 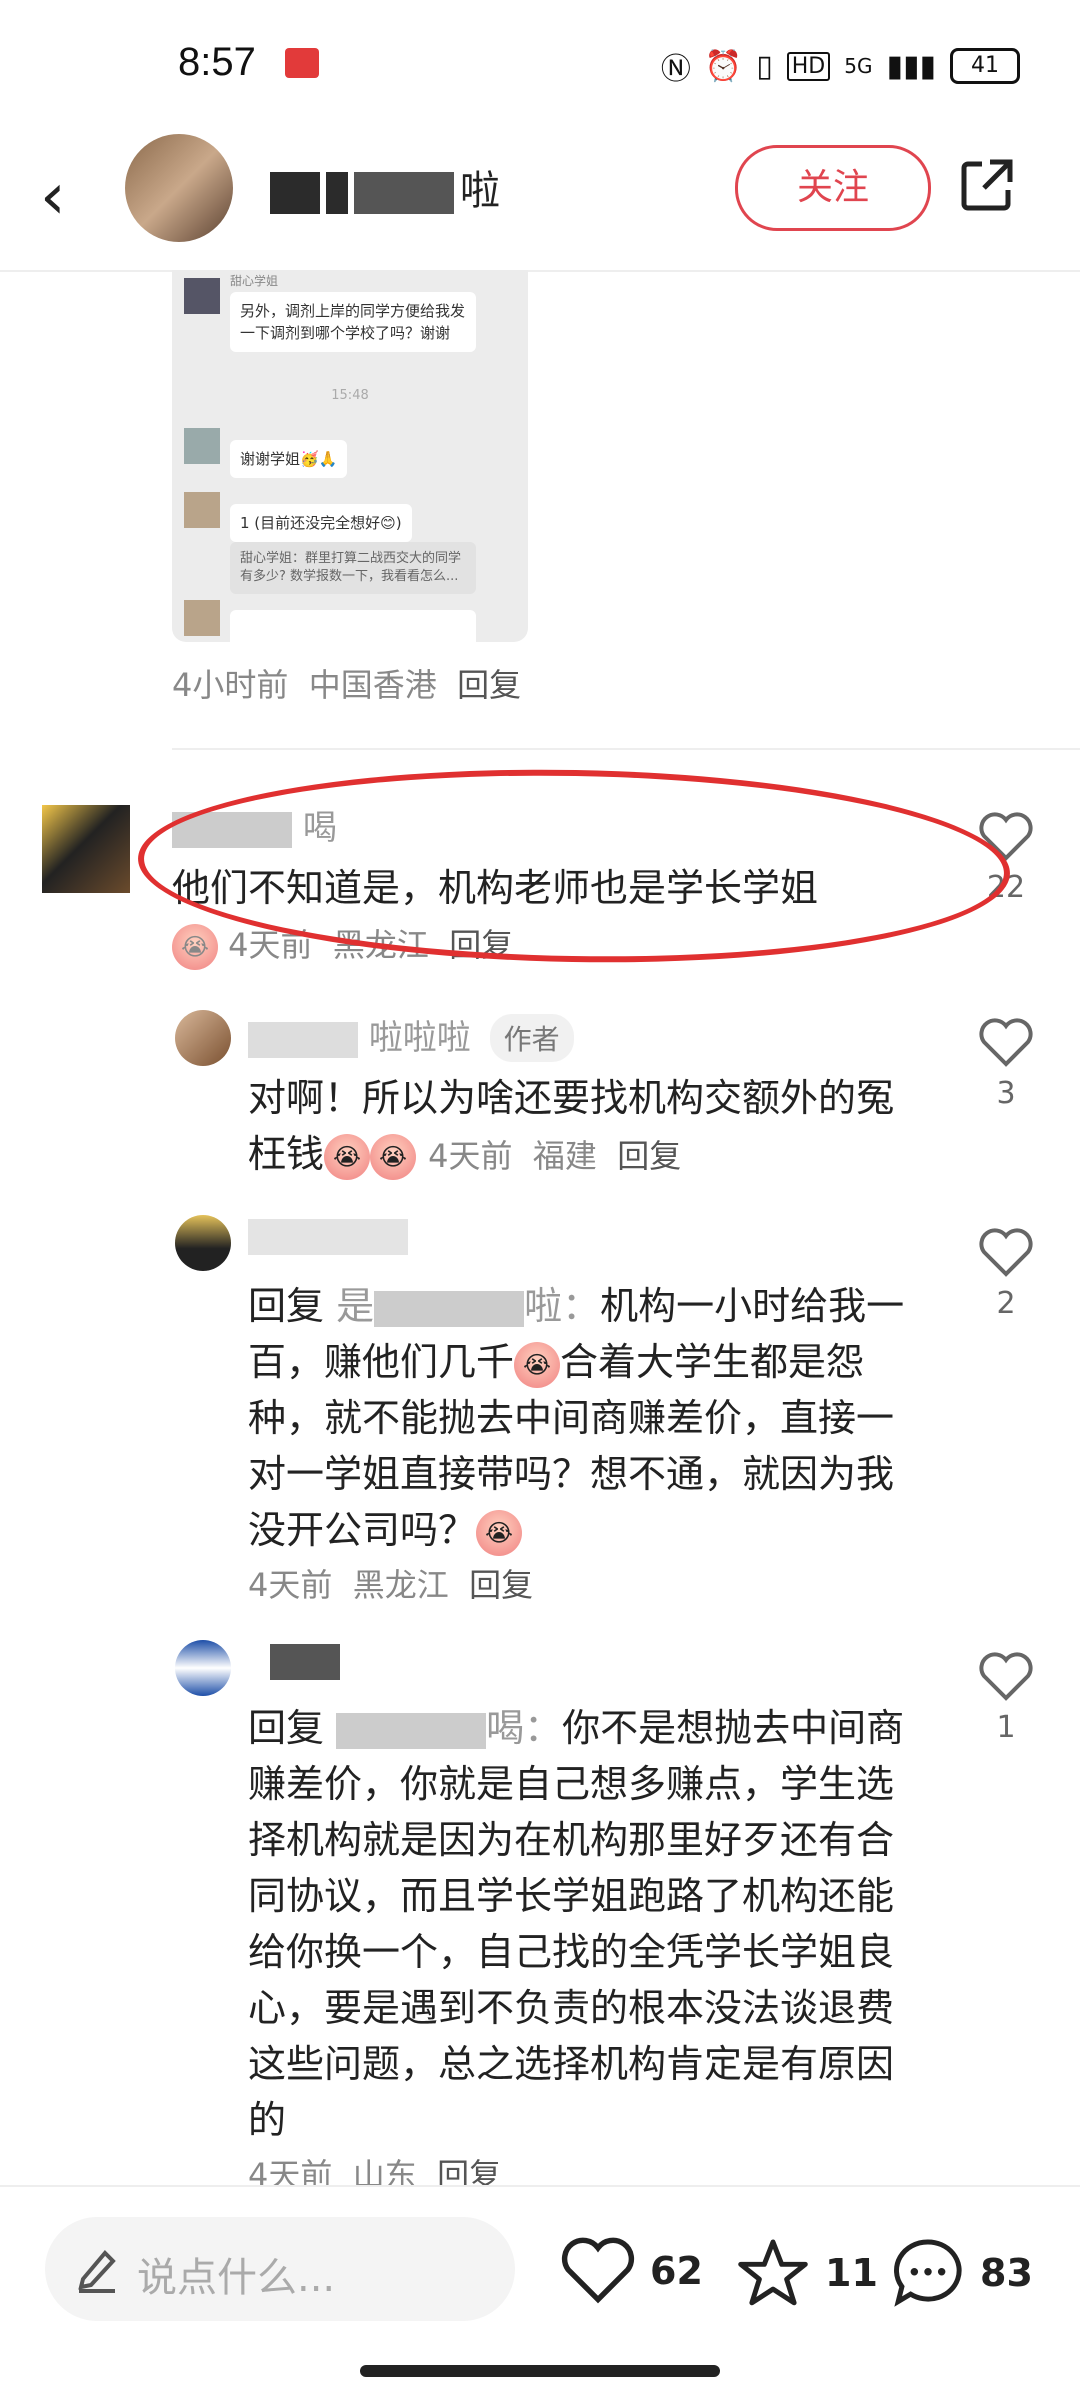 I want to click on network-label: 5G, so click(x=858, y=66).